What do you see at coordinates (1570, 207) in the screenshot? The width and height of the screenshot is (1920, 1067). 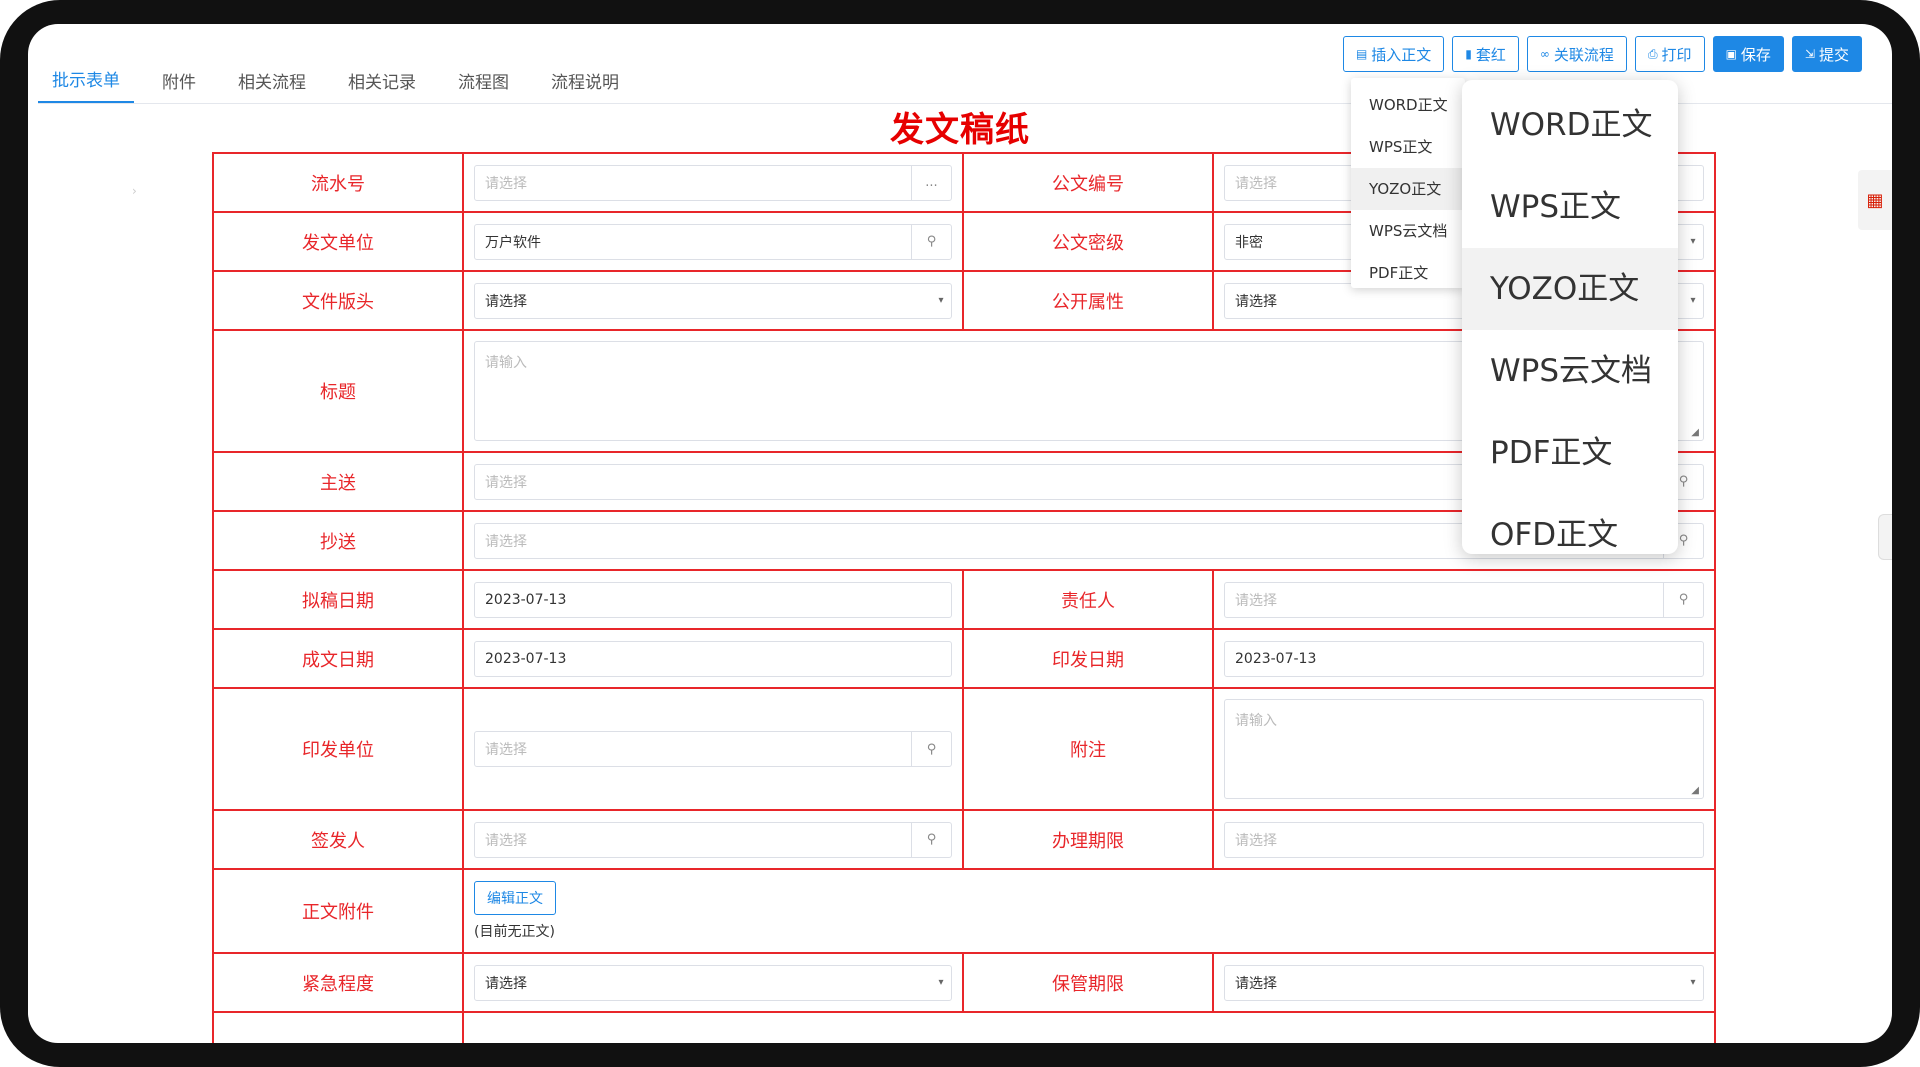 I see `zoom-menu-item-wps: WPS正文` at bounding box center [1570, 207].